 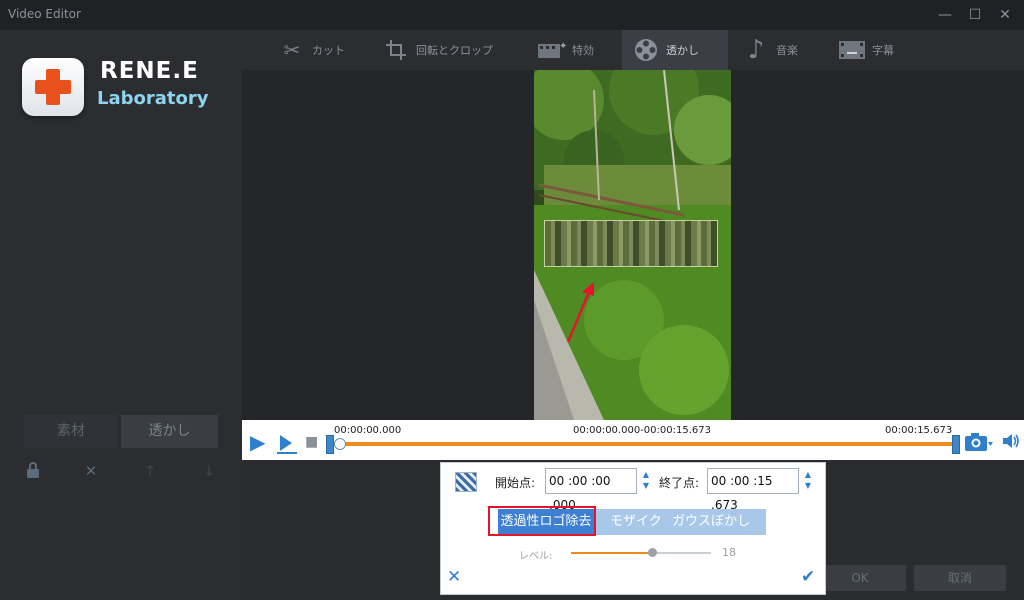 What do you see at coordinates (960, 578) in the screenshot?
I see `cancel-button: 取消` at bounding box center [960, 578].